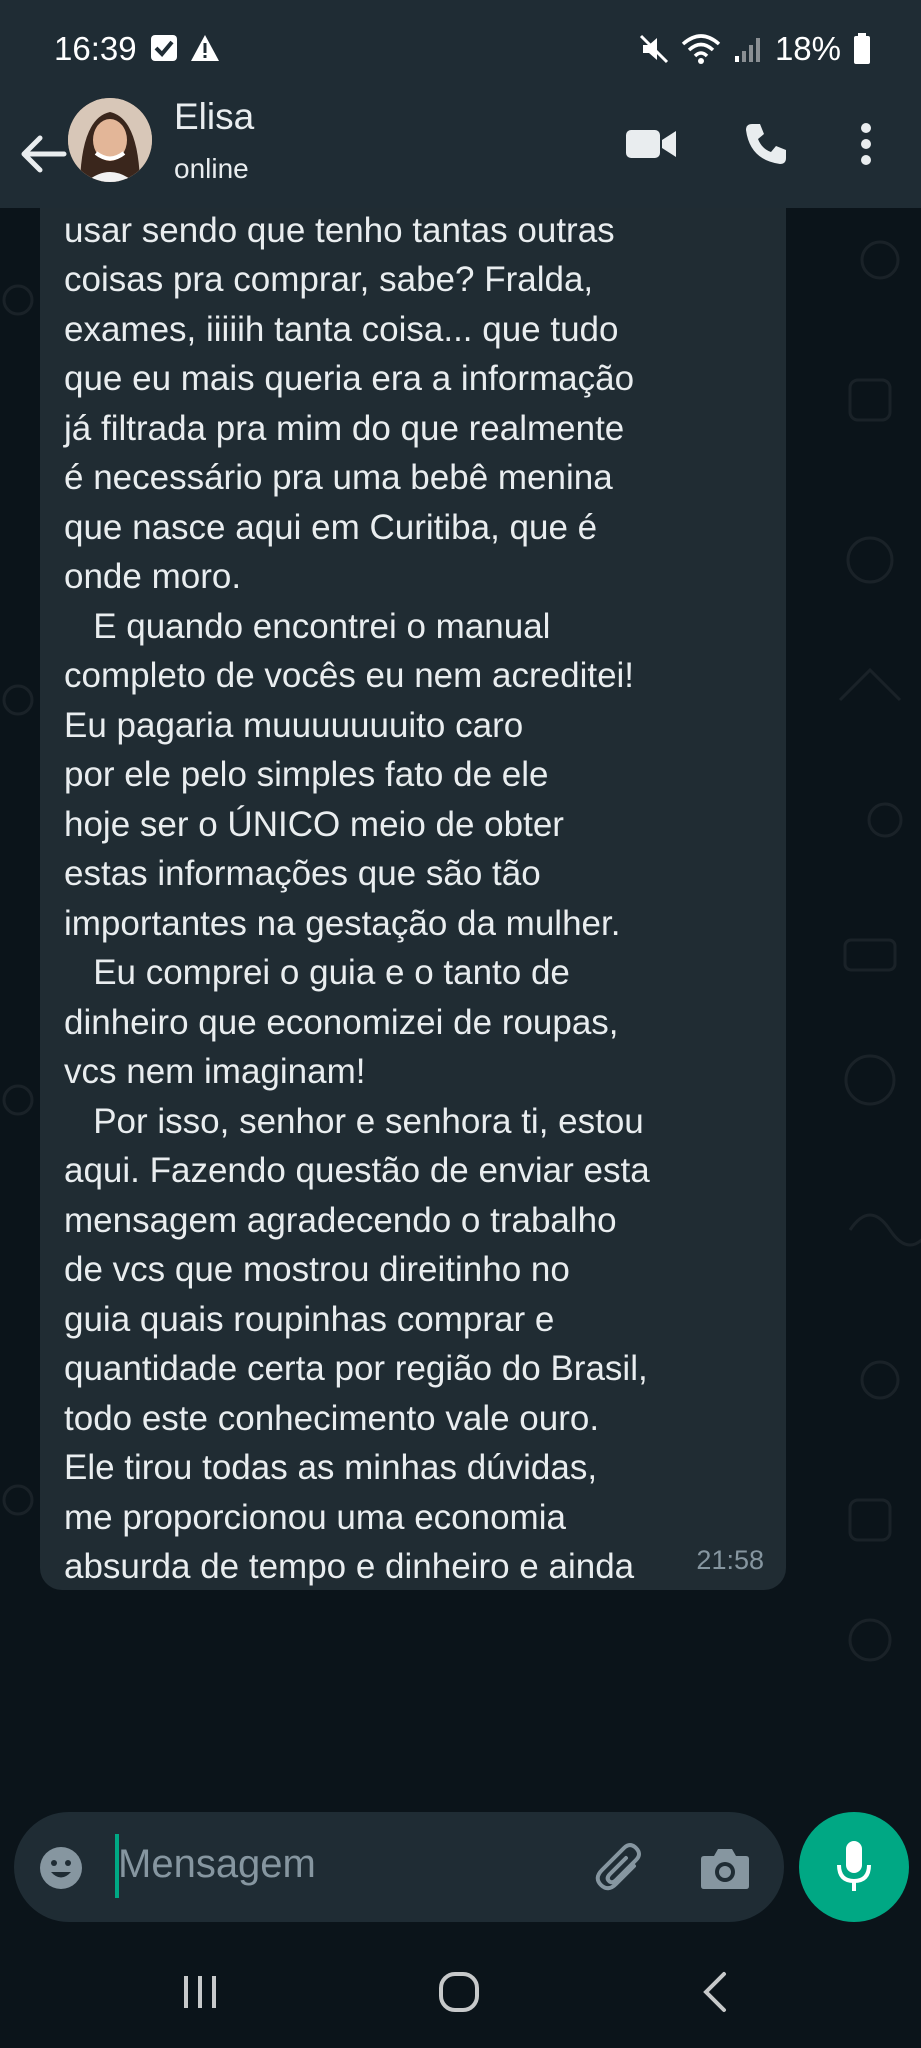 Image resolution: width=921 pixels, height=2048 pixels. I want to click on message-line: absurda de tempo e dinheiro e ainda, so click(349, 1566).